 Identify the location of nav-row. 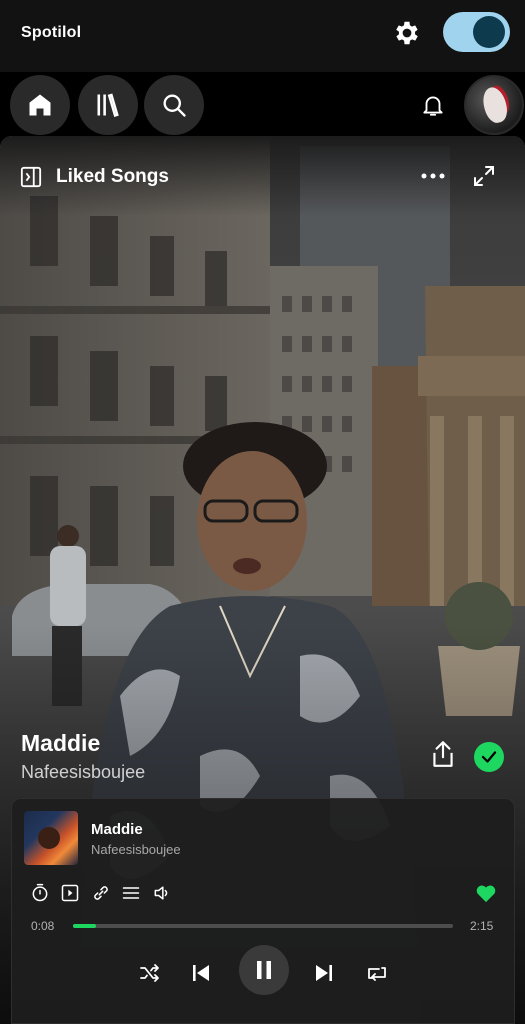
(262, 104).